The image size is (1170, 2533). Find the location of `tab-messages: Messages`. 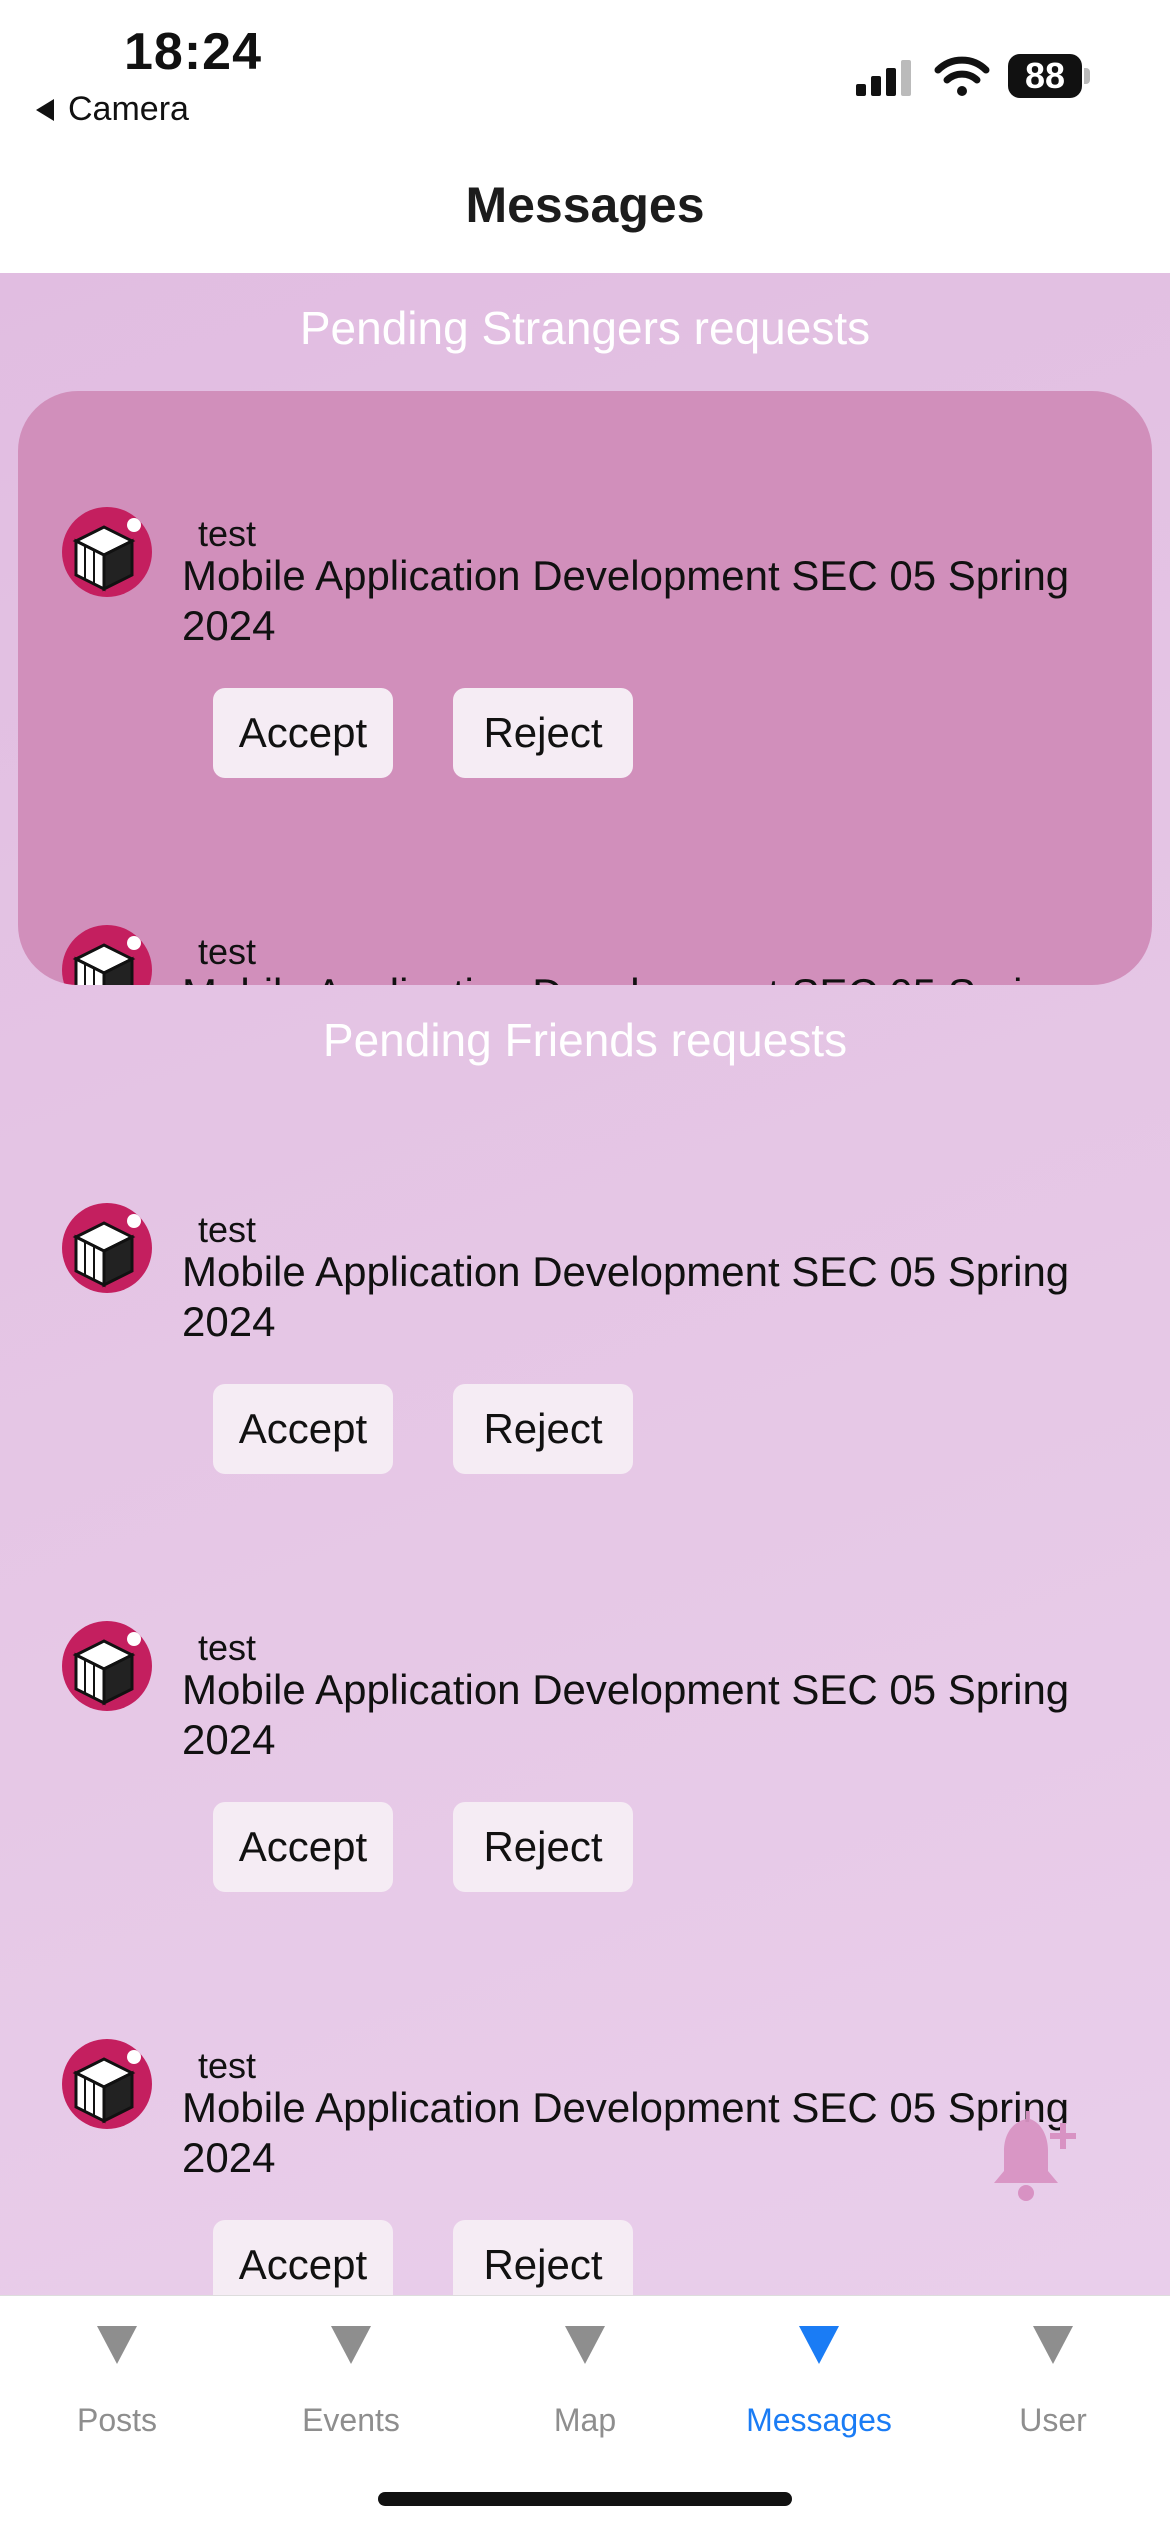

tab-messages: Messages is located at coordinates (819, 2382).